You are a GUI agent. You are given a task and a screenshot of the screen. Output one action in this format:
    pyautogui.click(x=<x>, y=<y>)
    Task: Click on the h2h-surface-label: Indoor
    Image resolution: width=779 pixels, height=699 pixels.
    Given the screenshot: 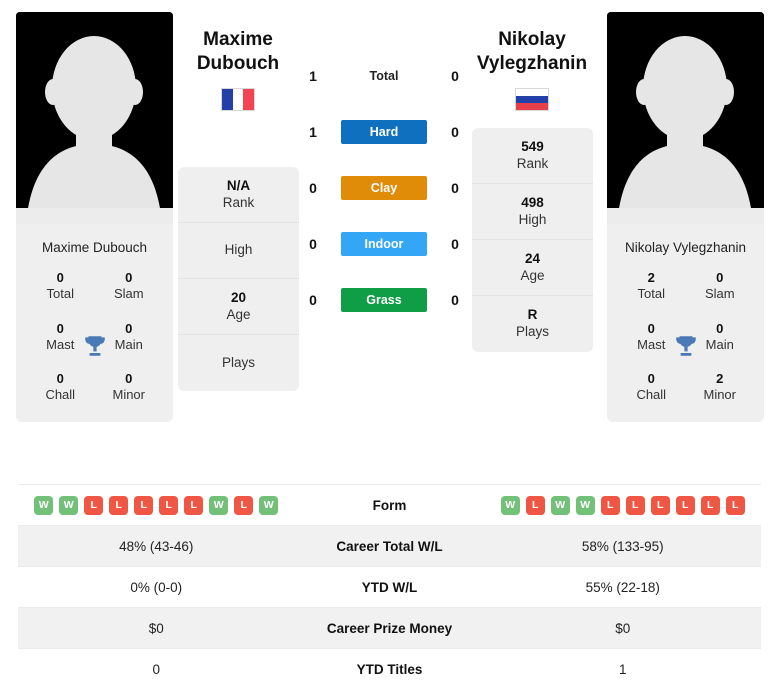 What is the action you would take?
    pyautogui.click(x=384, y=244)
    